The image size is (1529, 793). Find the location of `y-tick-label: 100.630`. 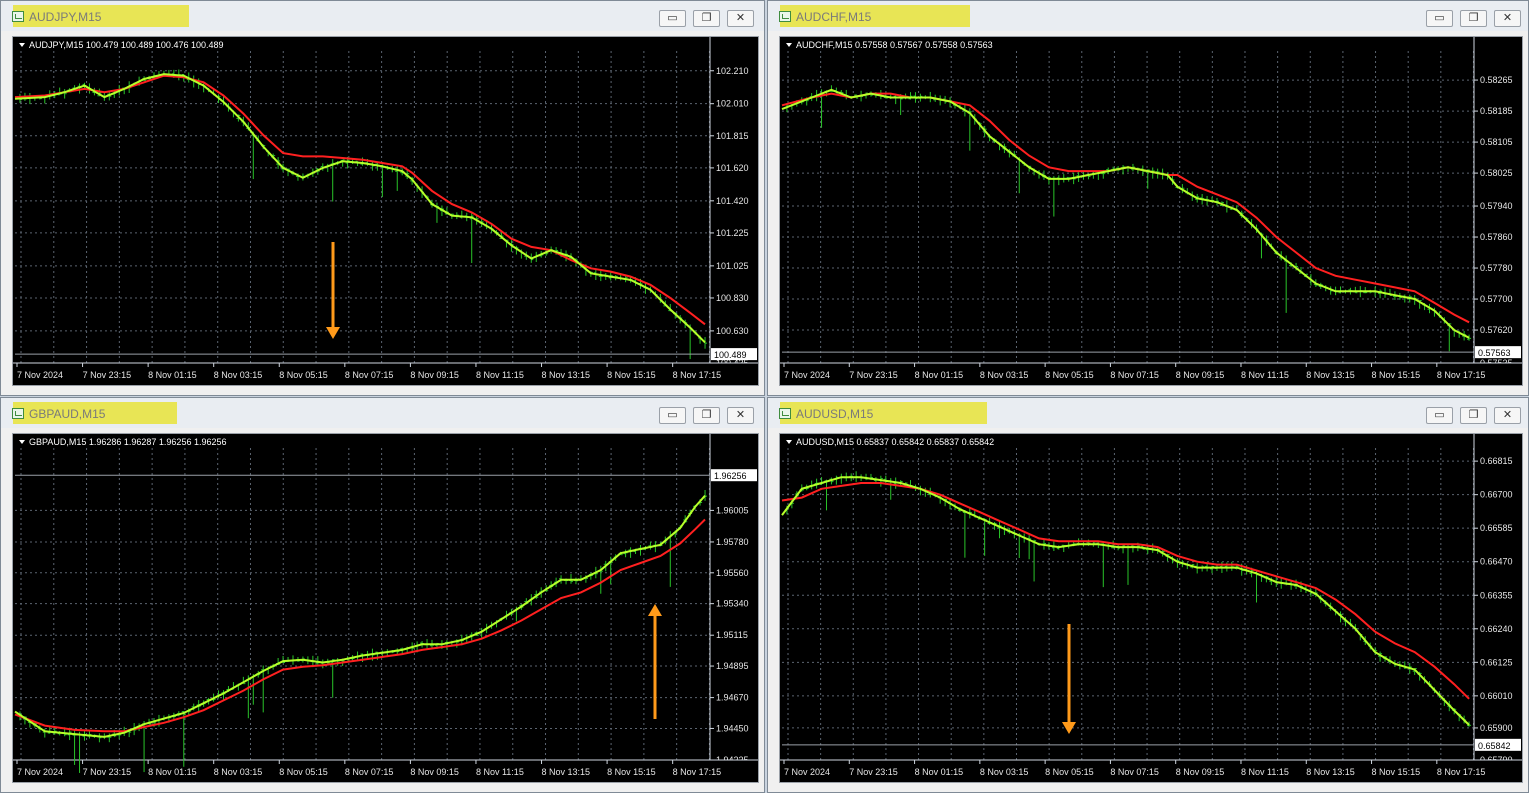

y-tick-label: 100.630 is located at coordinates (732, 331).